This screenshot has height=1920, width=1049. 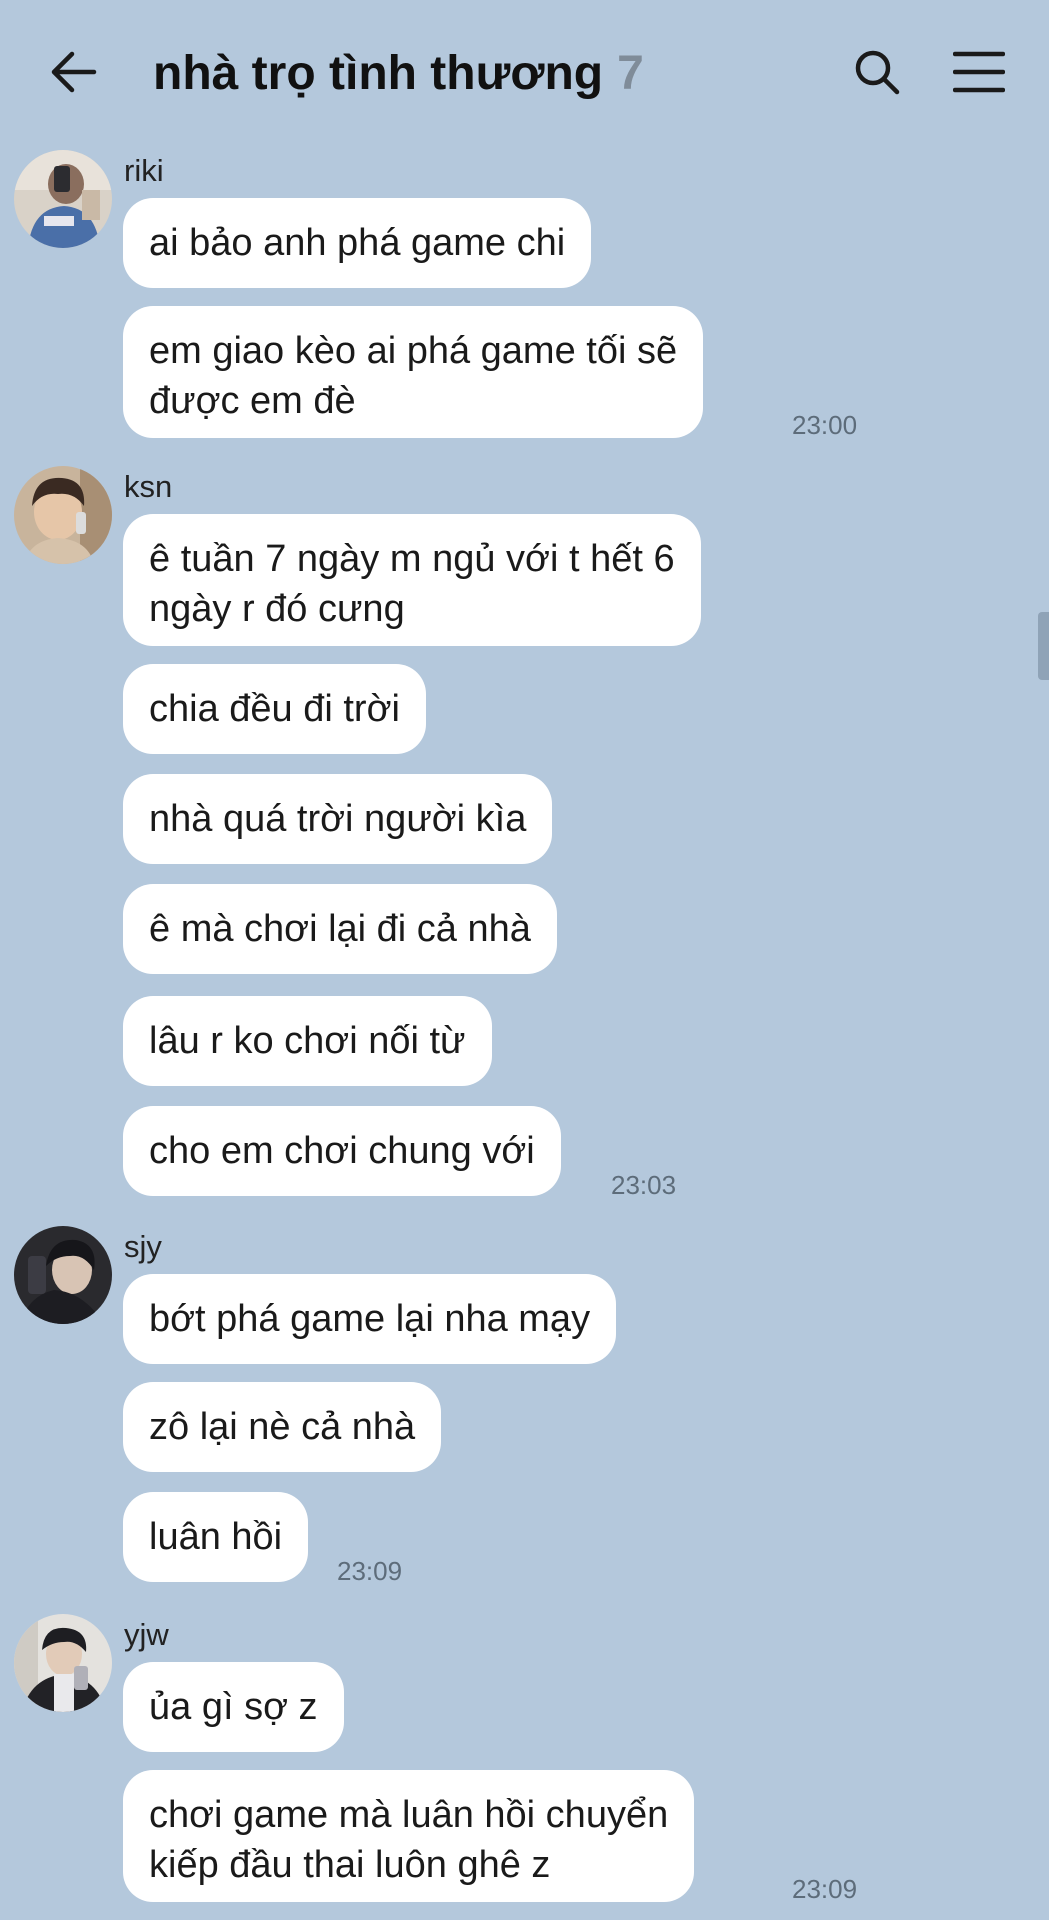 I want to click on sender-name: riki, so click(x=144, y=170).